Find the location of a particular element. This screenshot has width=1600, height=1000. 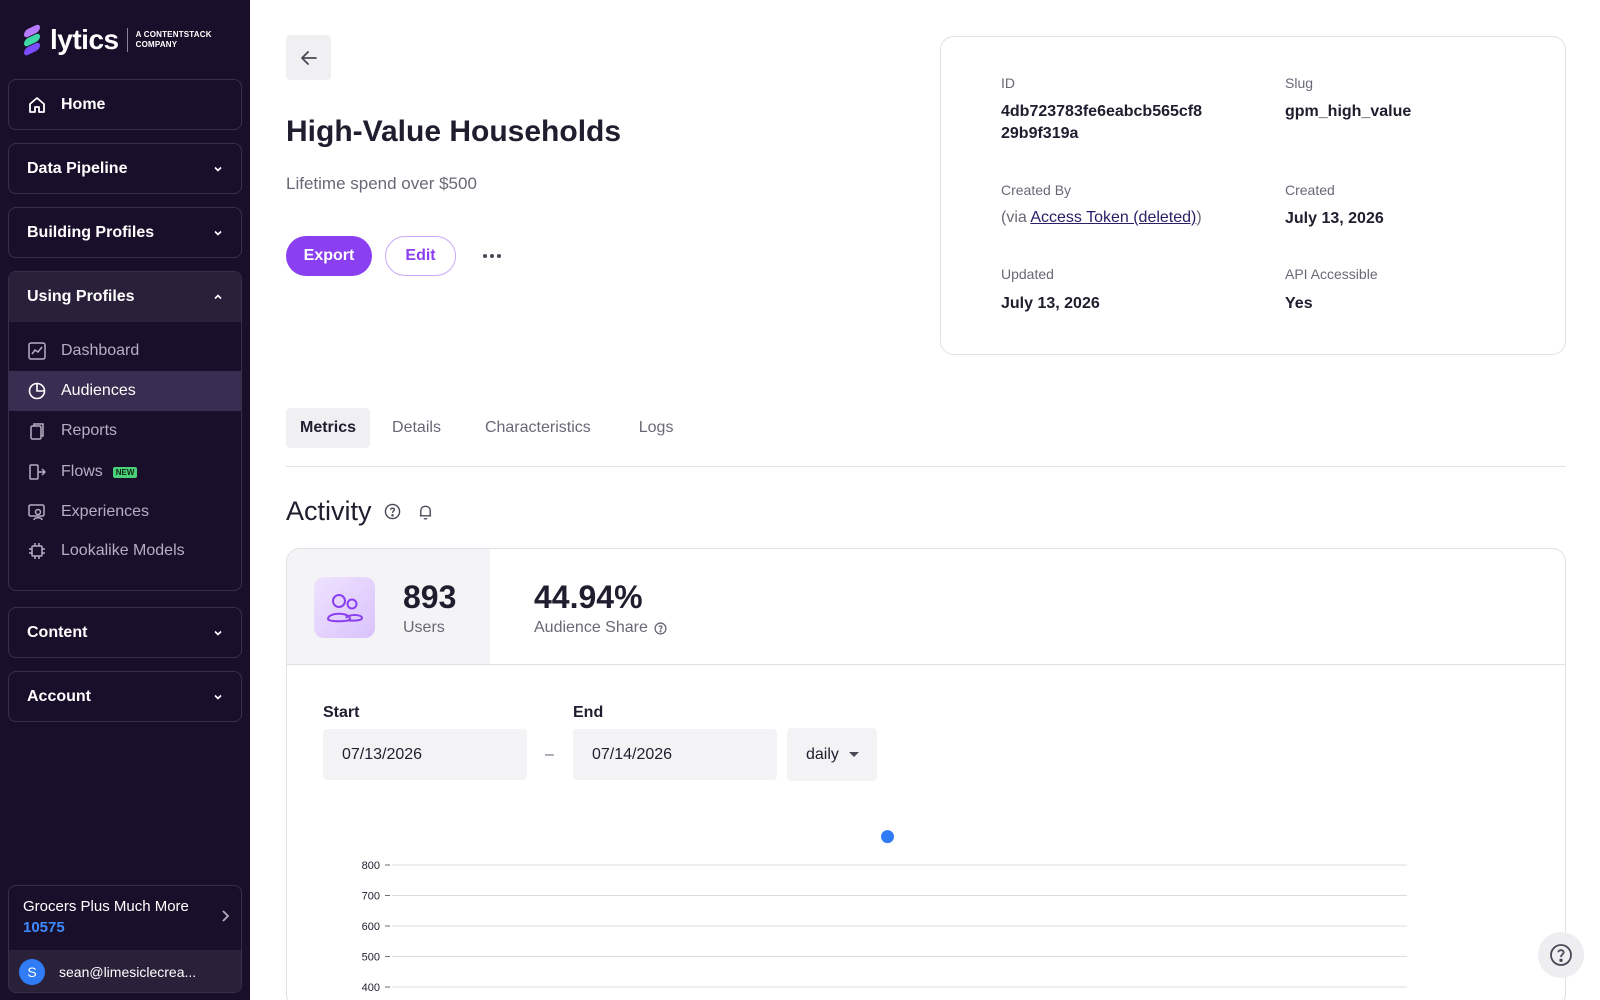

activity-heading: Activity is located at coordinates (360, 511).